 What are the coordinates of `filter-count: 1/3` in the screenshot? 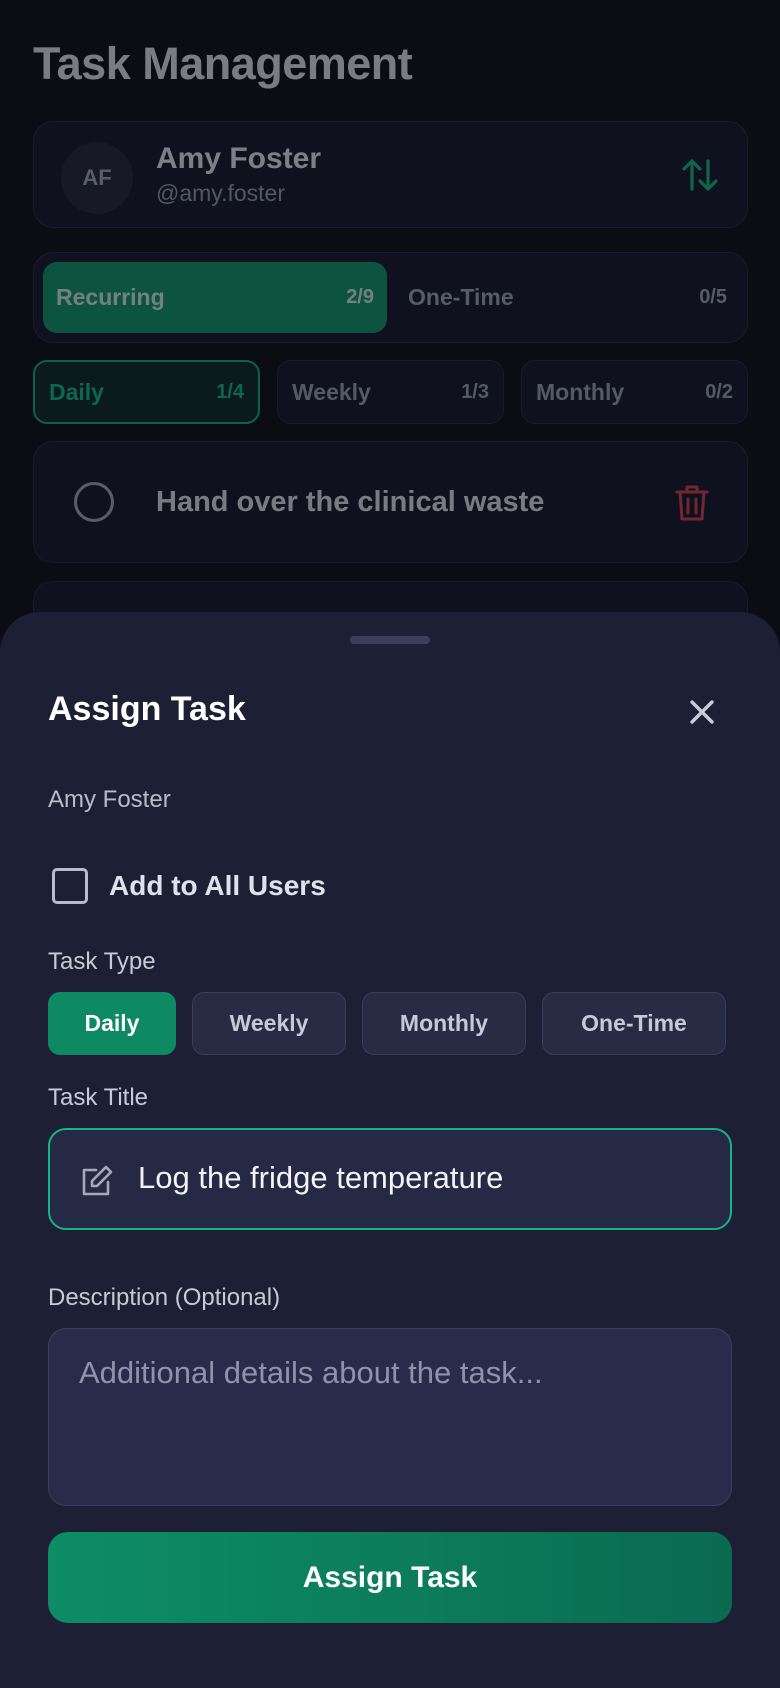 It's located at (475, 391).